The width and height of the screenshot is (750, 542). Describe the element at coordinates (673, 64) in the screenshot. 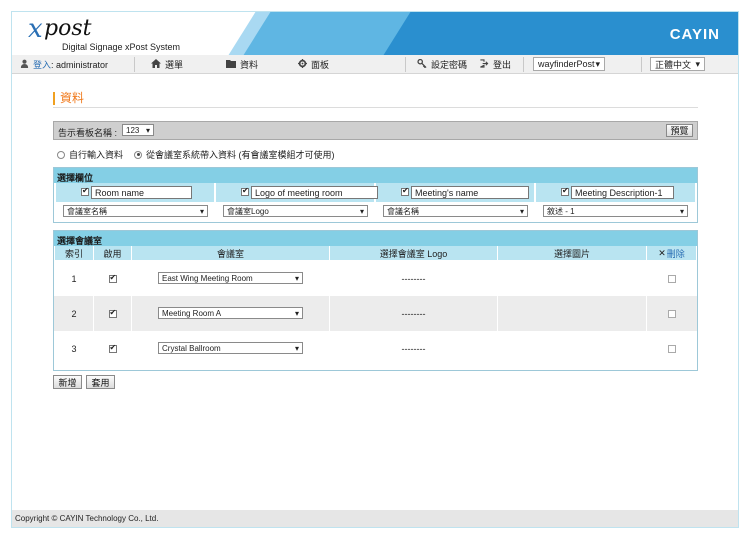

I see `language-select-value: 正體中文` at that location.